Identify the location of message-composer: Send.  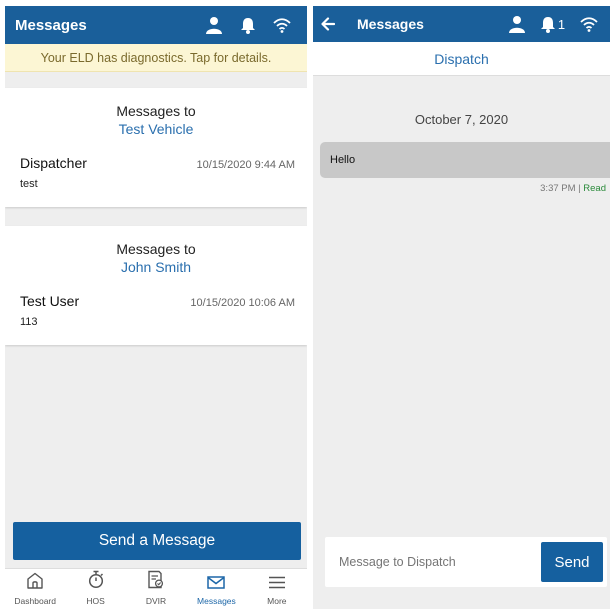
(466, 562).